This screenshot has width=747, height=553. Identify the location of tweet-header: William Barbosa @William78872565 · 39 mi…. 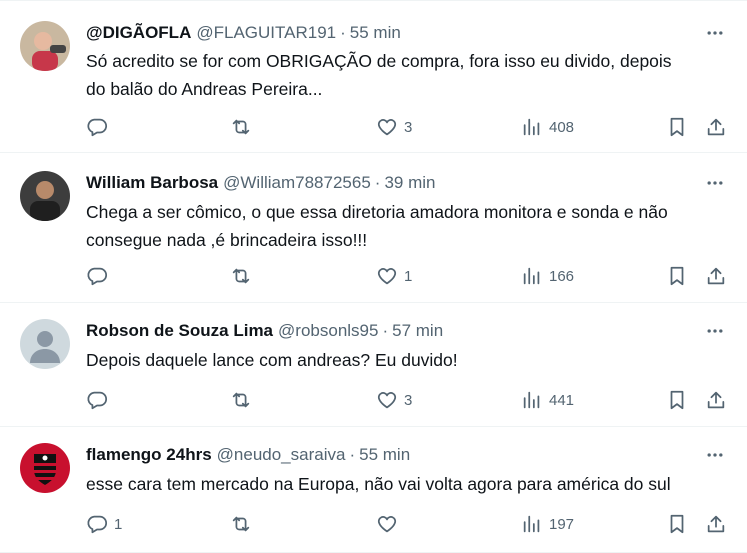
(260, 183).